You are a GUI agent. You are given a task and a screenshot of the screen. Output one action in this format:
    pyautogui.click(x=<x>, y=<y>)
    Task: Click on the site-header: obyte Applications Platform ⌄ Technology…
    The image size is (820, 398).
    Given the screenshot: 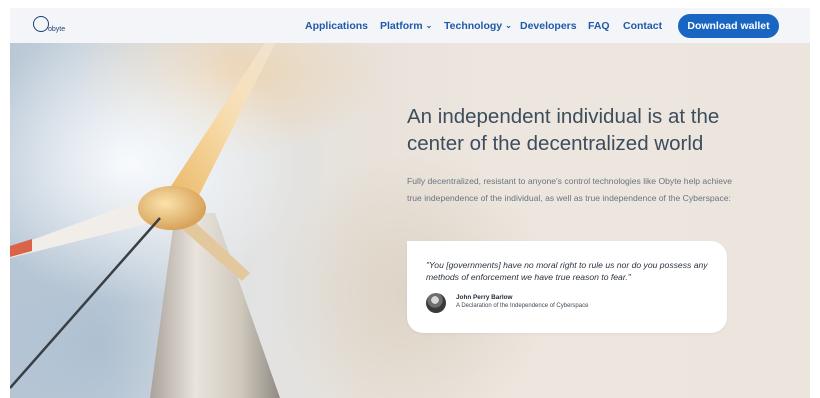 What is the action you would take?
    pyautogui.click(x=410, y=25)
    